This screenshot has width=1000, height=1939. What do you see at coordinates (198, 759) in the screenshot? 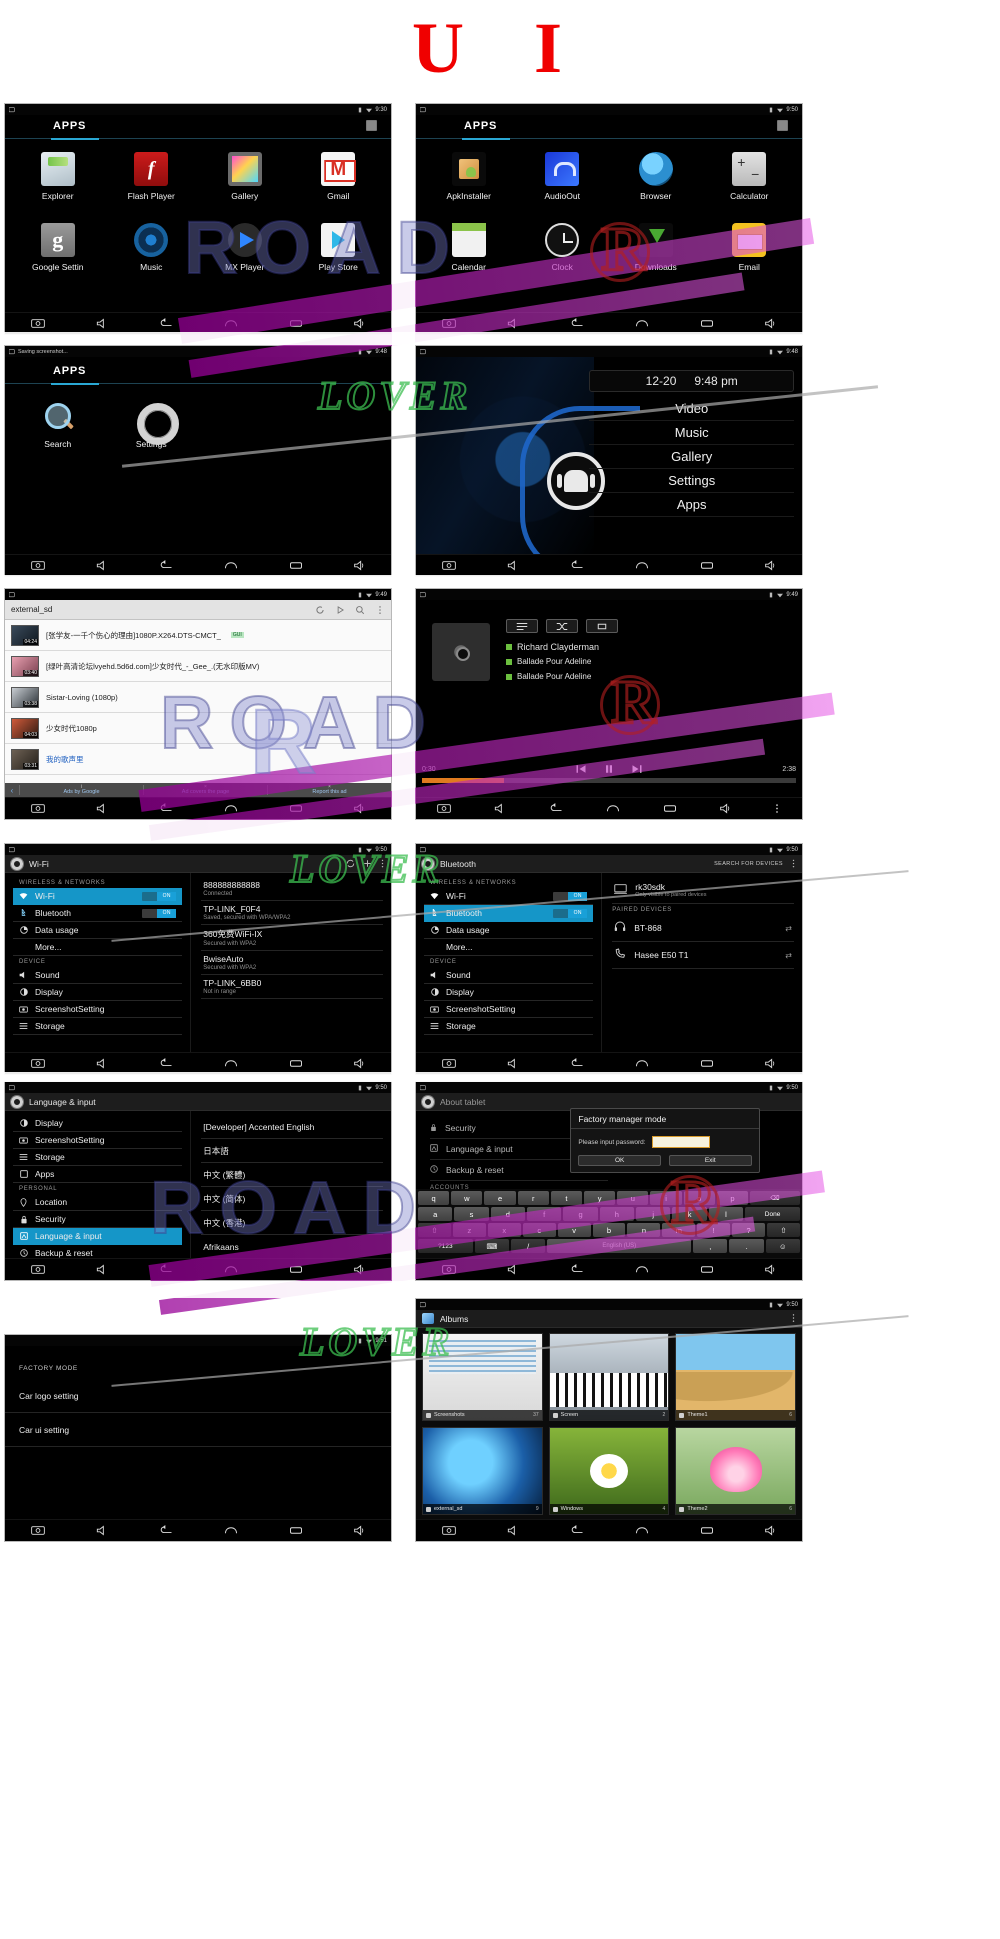
I see `file-row: 03:31 我的歌声里` at bounding box center [198, 759].